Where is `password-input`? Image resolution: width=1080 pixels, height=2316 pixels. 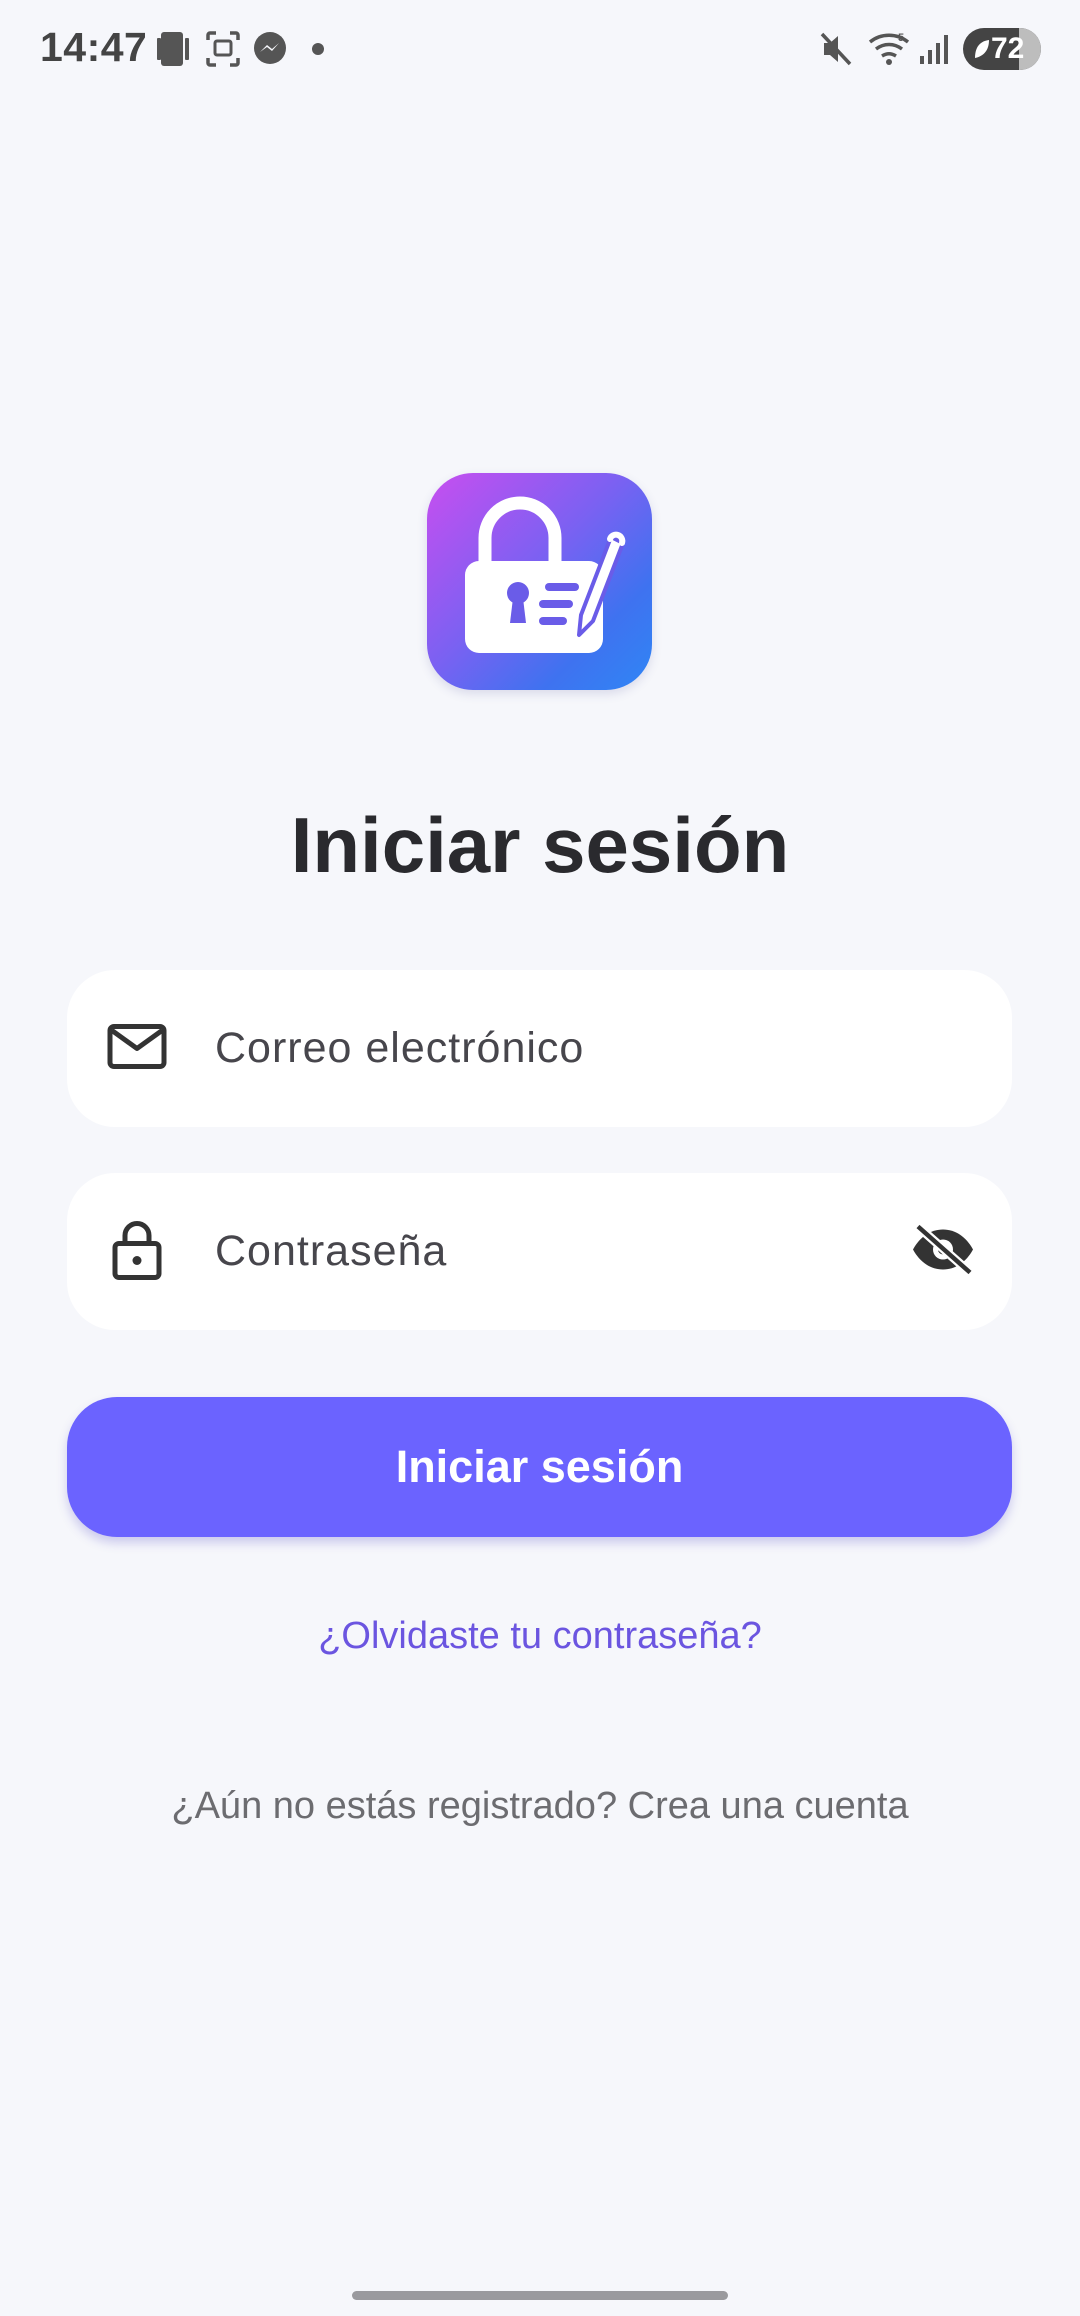
password-input is located at coordinates (555, 1251).